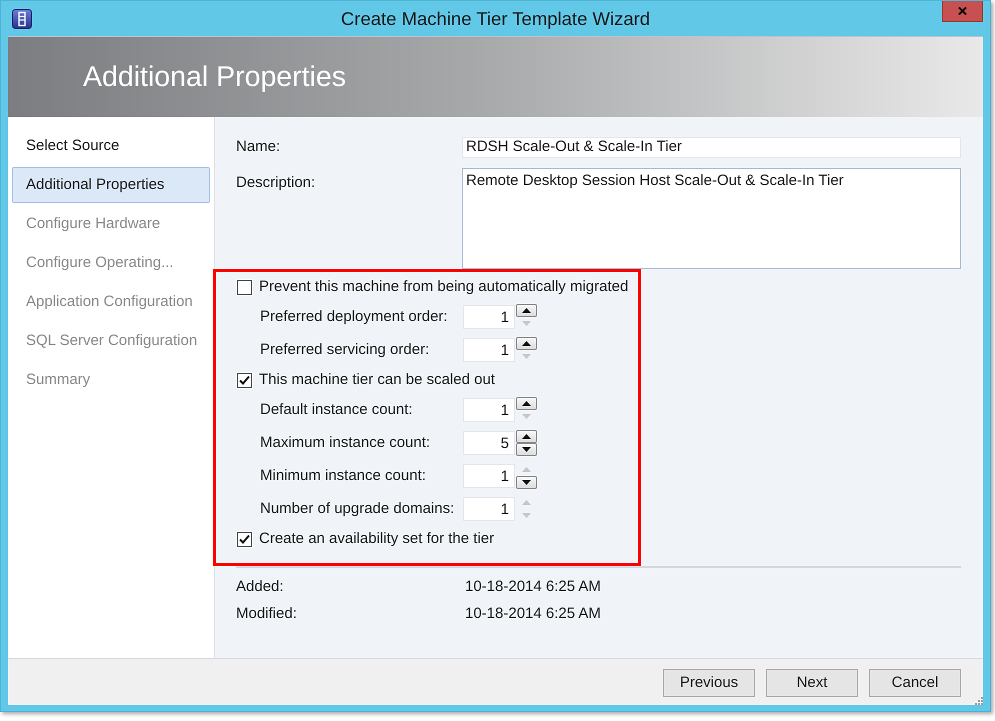  Describe the element at coordinates (337, 410) in the screenshot. I see `field-label: Default instance count:` at that location.